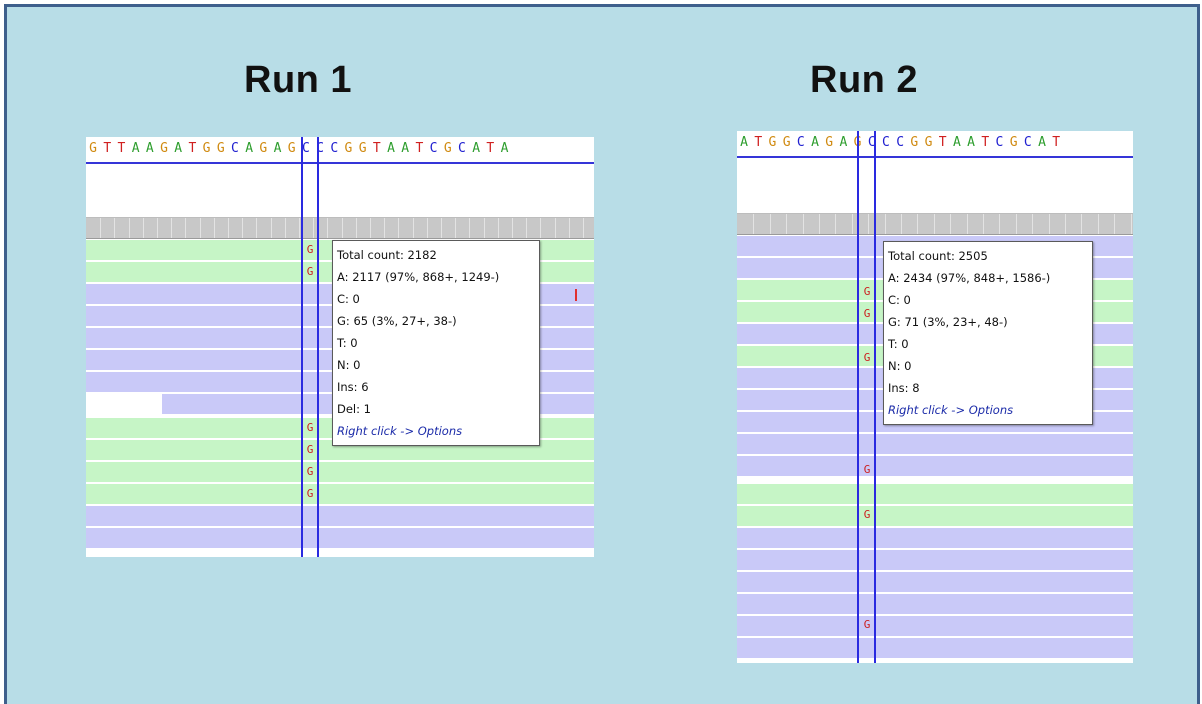 This screenshot has height=704, width=1202. Describe the element at coordinates (302, 347) in the screenshot. I see `position-marker-left` at that location.